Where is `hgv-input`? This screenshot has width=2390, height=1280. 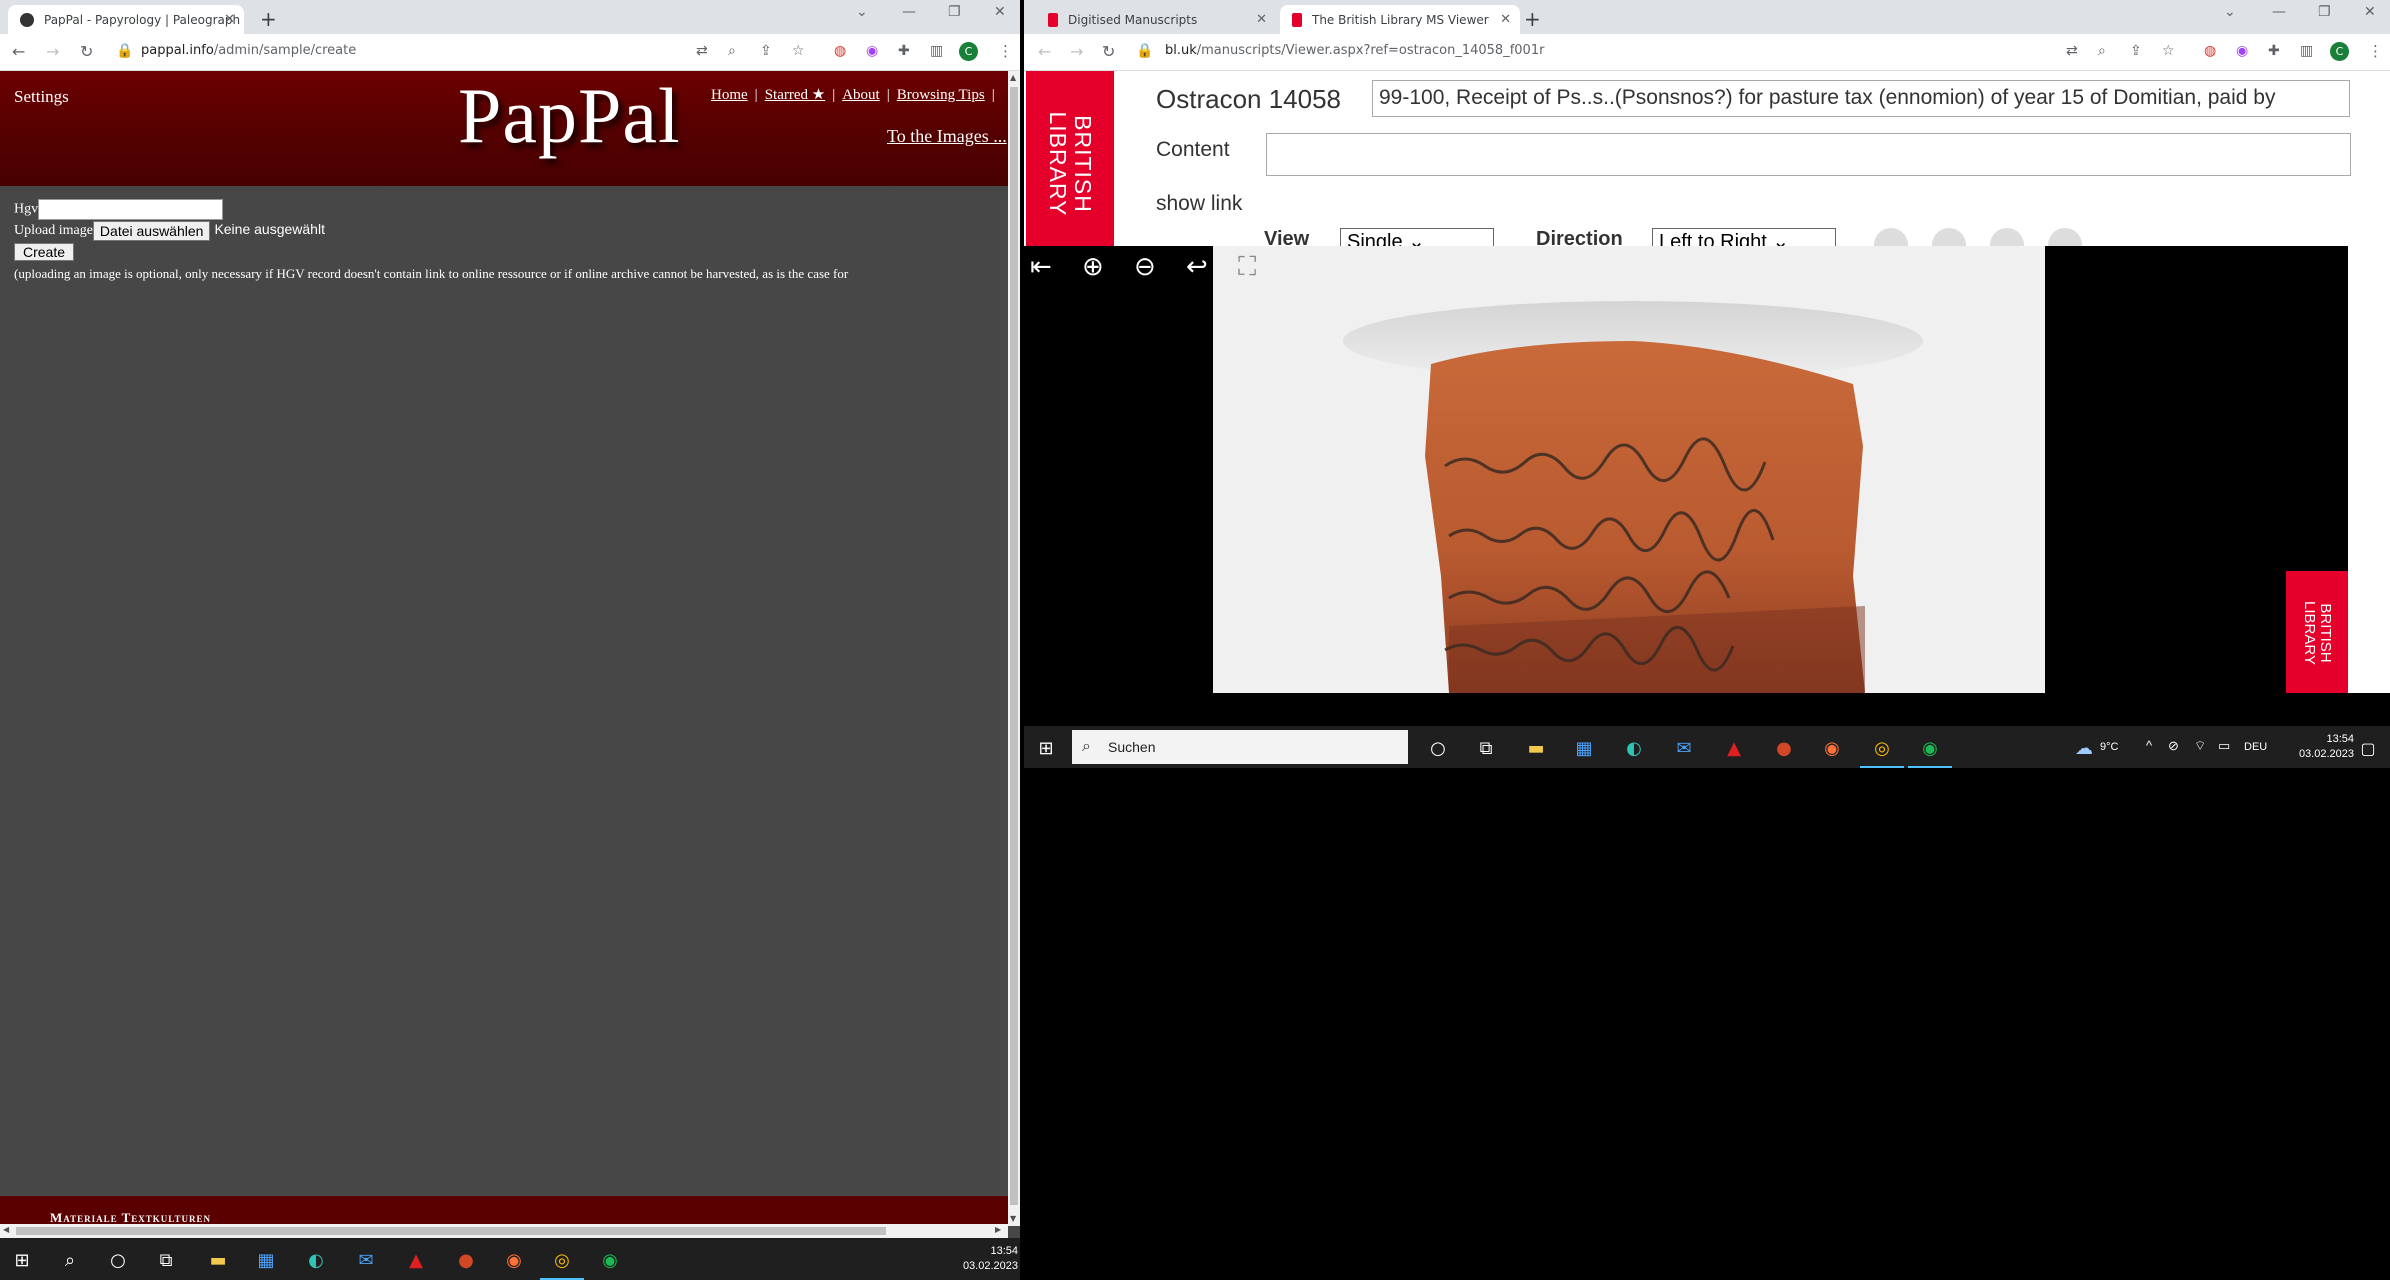
hgv-input is located at coordinates (131, 209).